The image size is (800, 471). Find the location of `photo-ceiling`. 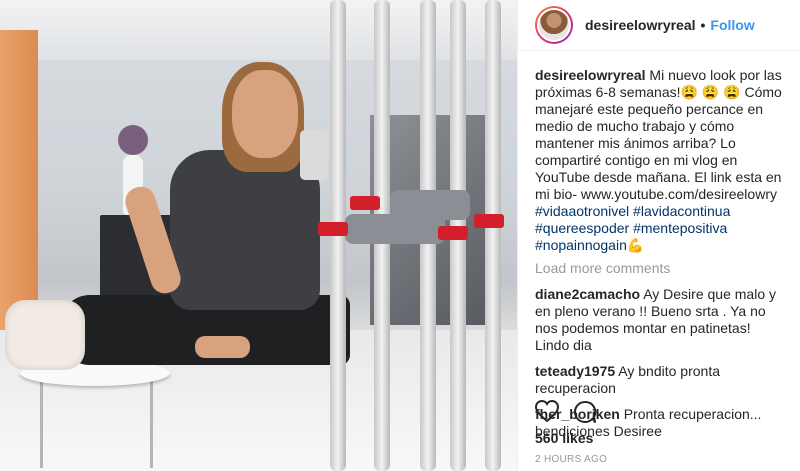

photo-ceiling is located at coordinates (258, 30).